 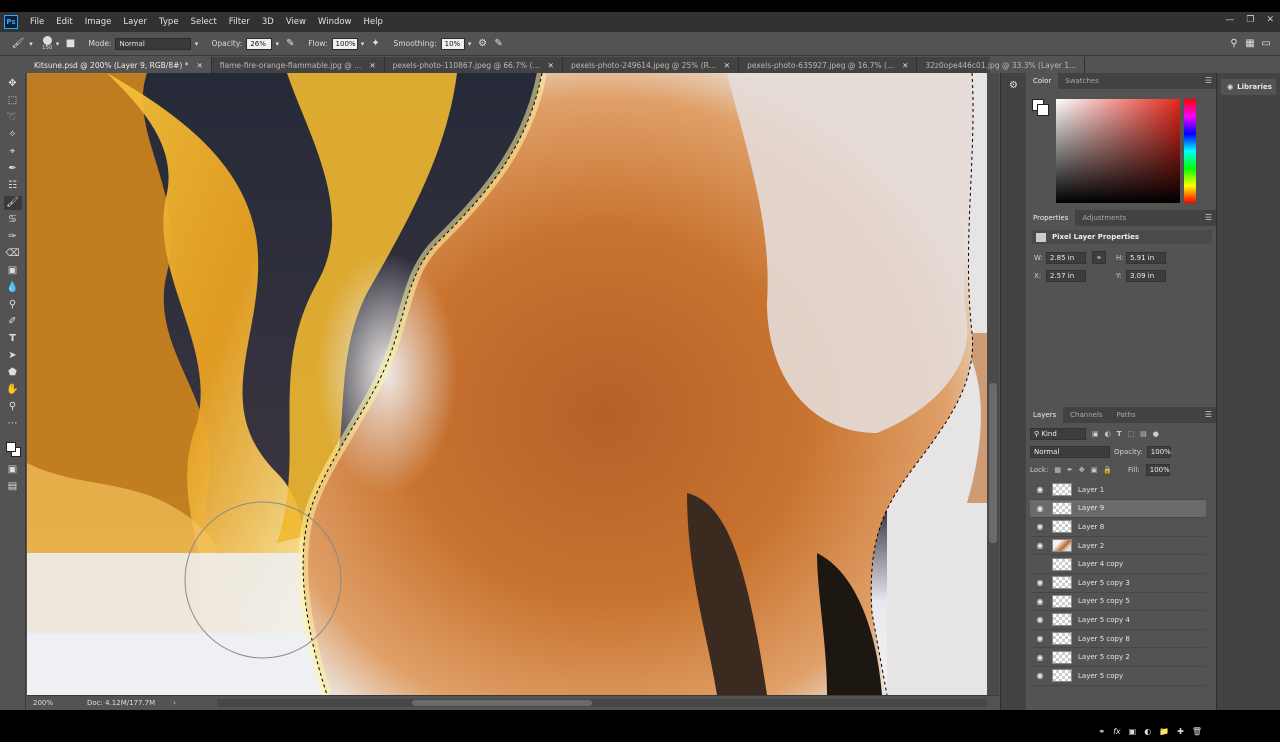 What do you see at coordinates (1208, 414) in the screenshot?
I see `panel-menu-icon: ☰` at bounding box center [1208, 414].